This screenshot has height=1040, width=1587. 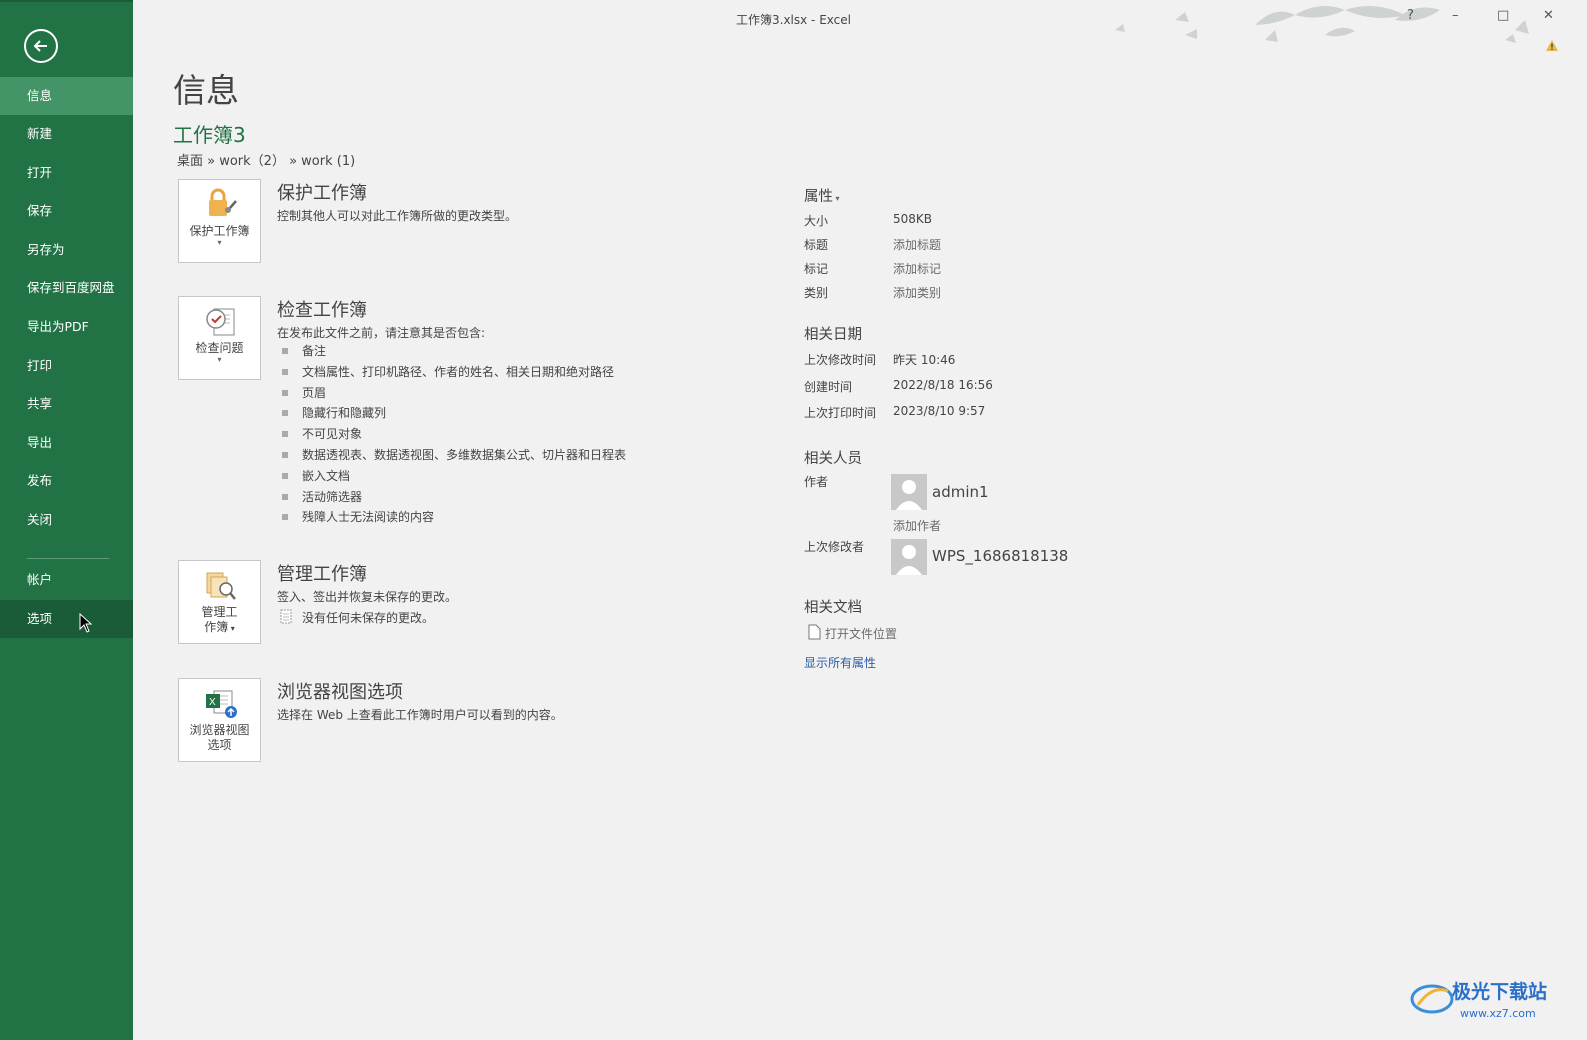 I want to click on check-issues-button: 检查问题 ▾, so click(x=219, y=338).